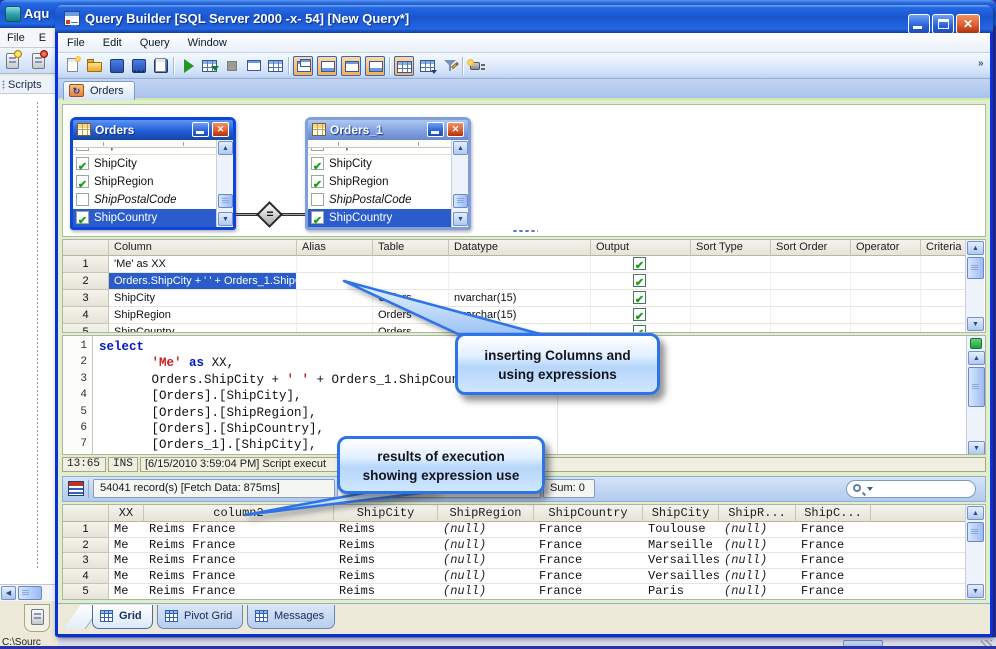 The height and width of the screenshot is (649, 996). Describe the element at coordinates (641, 248) in the screenshot. I see `column-header: Output` at that location.